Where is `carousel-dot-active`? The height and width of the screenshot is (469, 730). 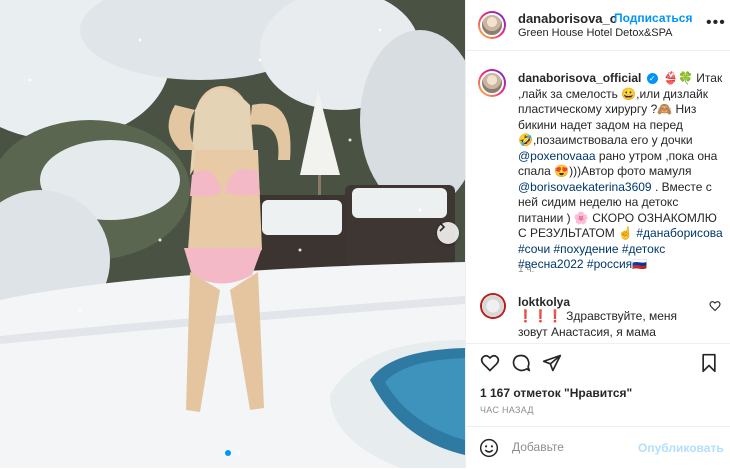 carousel-dot-active is located at coordinates (227, 453).